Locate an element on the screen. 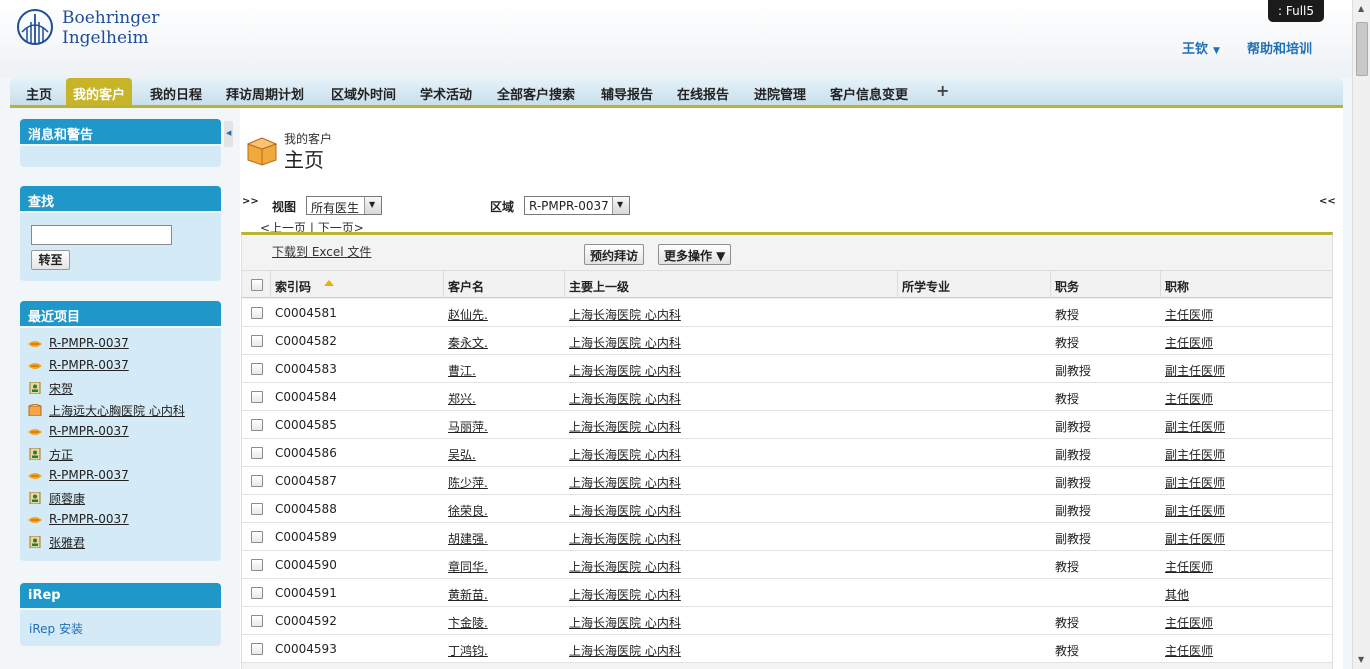 This screenshot has width=1370, height=669. cell-position: 教授 is located at coordinates (1067, 343).